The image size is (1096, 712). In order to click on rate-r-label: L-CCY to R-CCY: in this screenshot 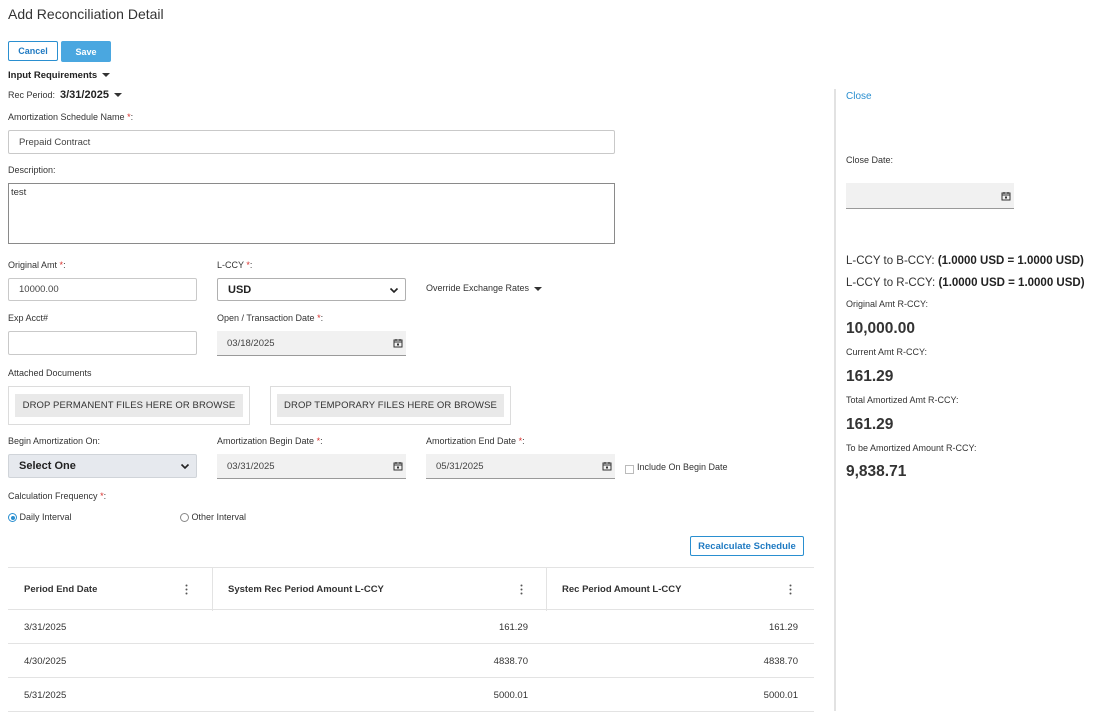, I will do `click(891, 283)`.